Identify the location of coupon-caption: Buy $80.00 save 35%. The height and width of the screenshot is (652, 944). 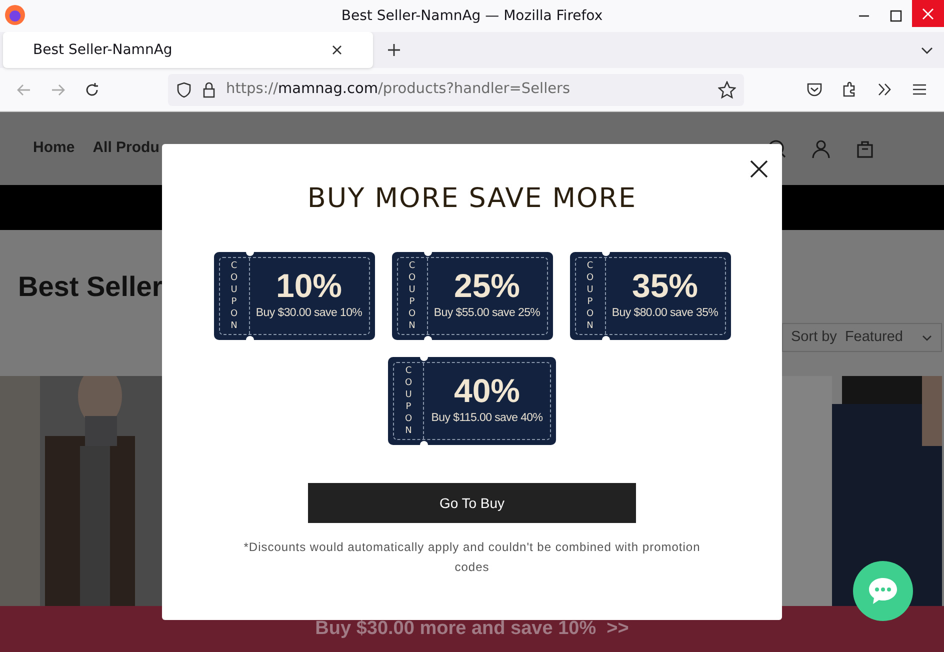
(665, 314).